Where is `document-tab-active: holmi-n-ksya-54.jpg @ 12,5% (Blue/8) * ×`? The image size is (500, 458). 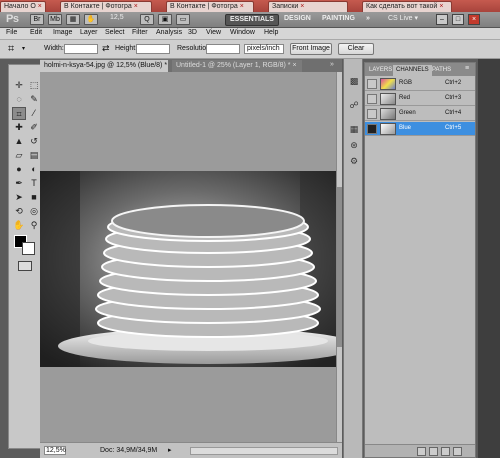
document-tab-active: holmi-n-ksya-54.jpg @ 12,5% (Blue/8) * × is located at coordinates (104, 66).